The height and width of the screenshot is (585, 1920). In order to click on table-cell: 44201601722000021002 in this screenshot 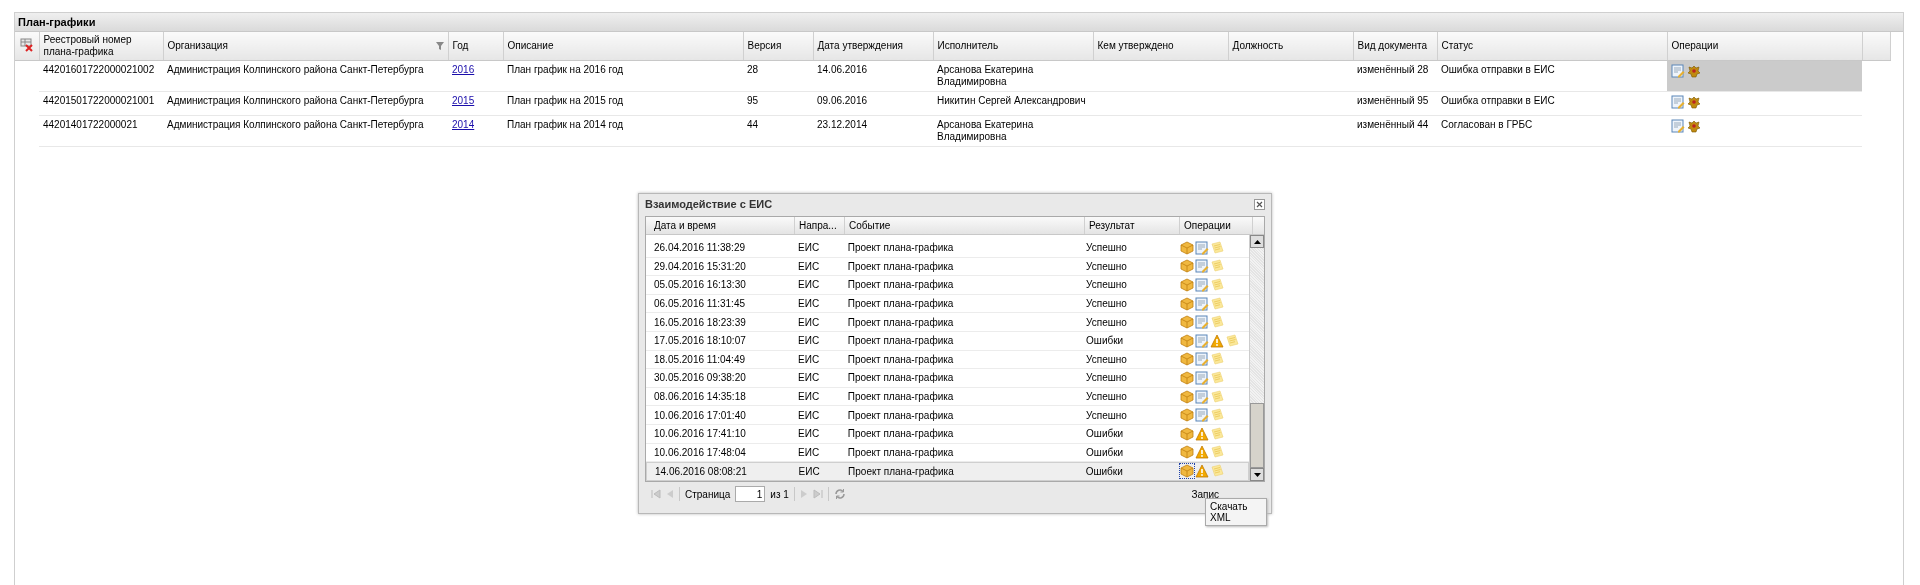, I will do `click(99, 69)`.